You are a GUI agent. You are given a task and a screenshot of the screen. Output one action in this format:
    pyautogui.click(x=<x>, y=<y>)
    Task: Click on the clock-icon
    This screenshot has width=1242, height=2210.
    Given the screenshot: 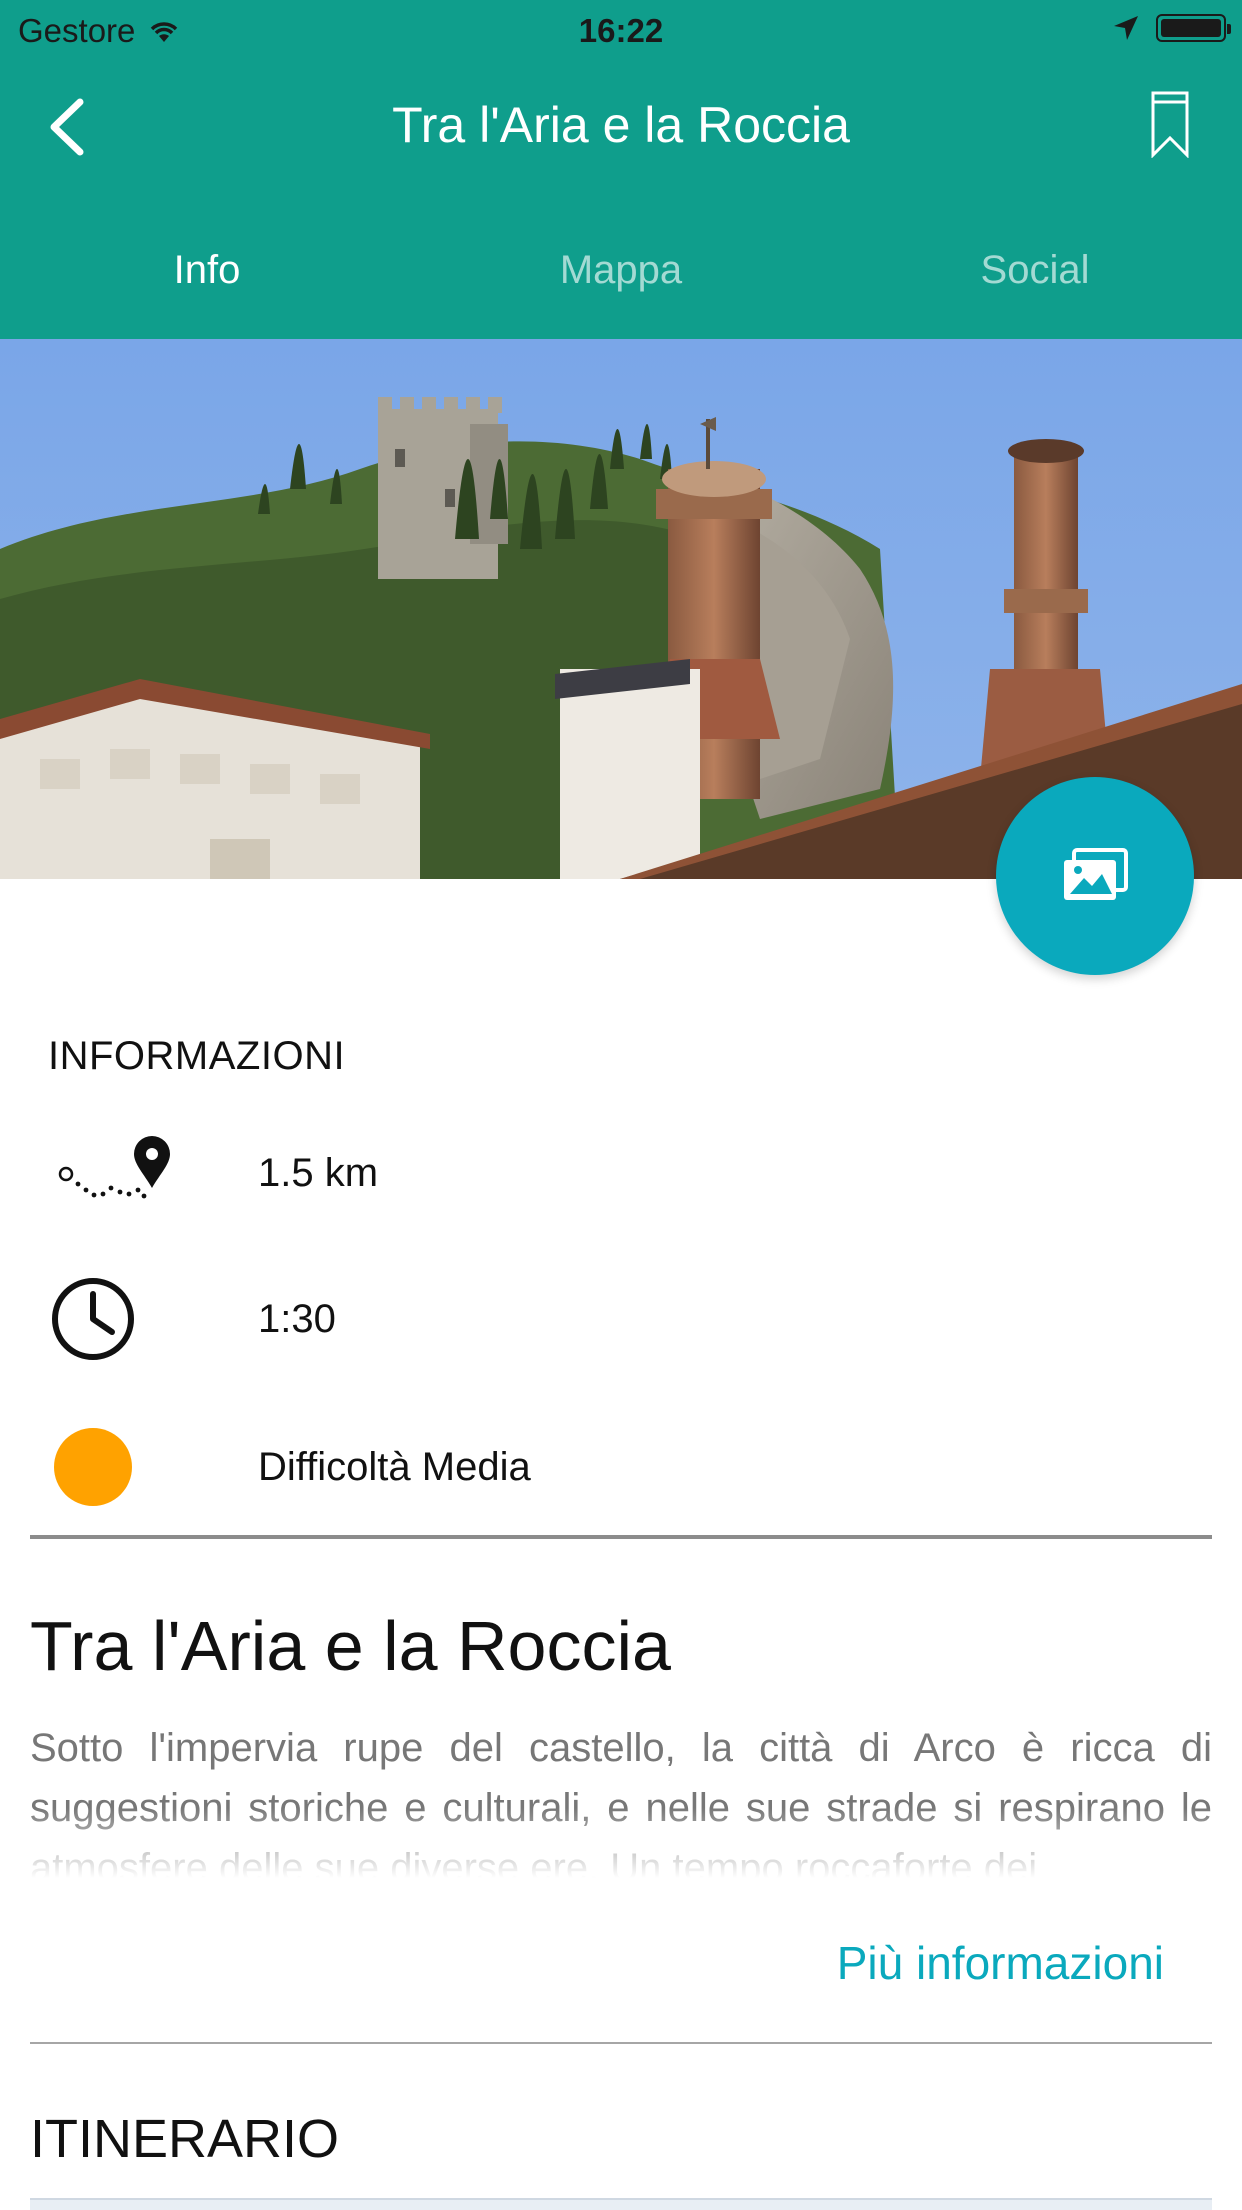 What is the action you would take?
    pyautogui.click(x=93, y=1319)
    